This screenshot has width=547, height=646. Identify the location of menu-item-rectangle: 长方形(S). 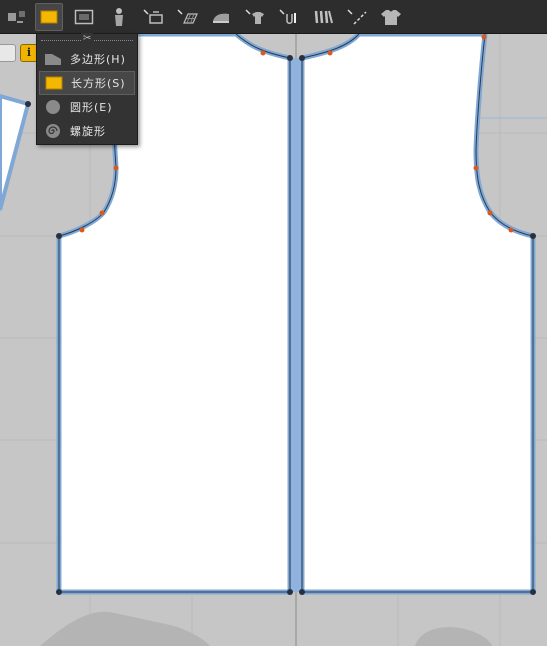
(87, 83).